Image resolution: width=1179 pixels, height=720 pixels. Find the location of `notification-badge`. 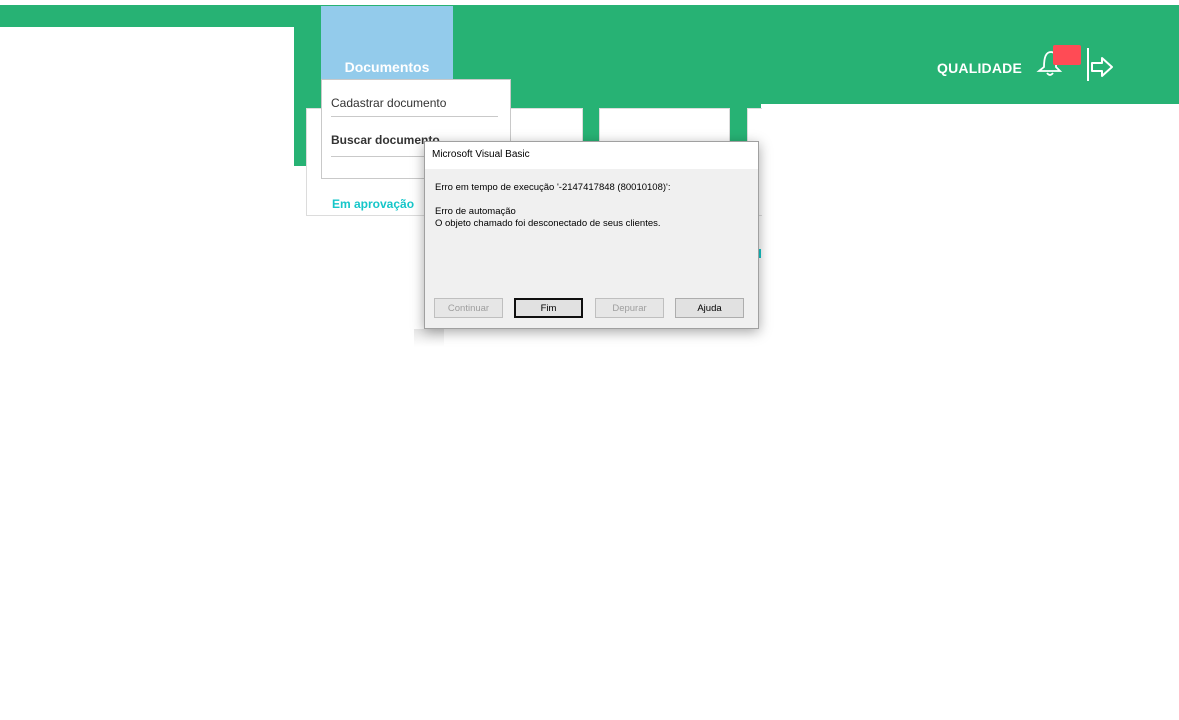

notification-badge is located at coordinates (1067, 55).